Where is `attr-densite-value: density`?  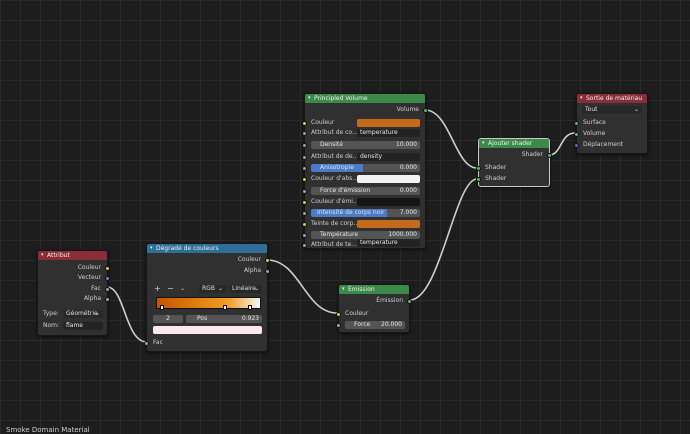
attr-densite-value: density is located at coordinates (371, 156).